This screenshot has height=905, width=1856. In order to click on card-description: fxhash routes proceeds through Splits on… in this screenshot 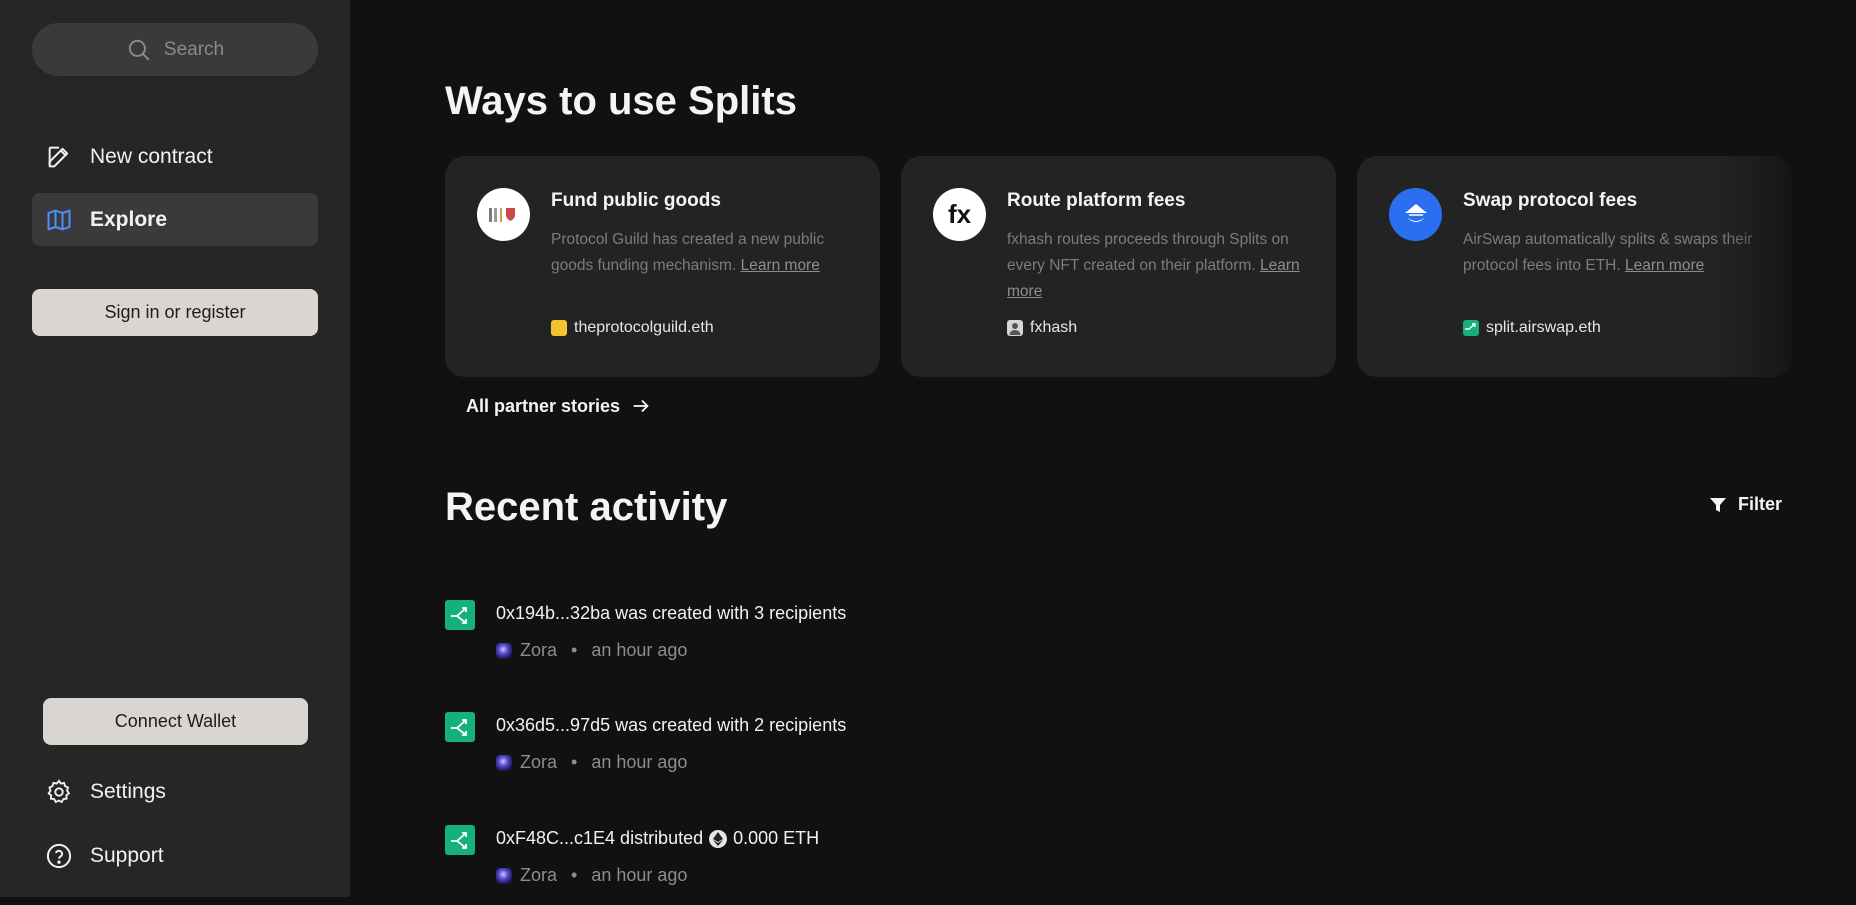, I will do `click(1159, 266)`.